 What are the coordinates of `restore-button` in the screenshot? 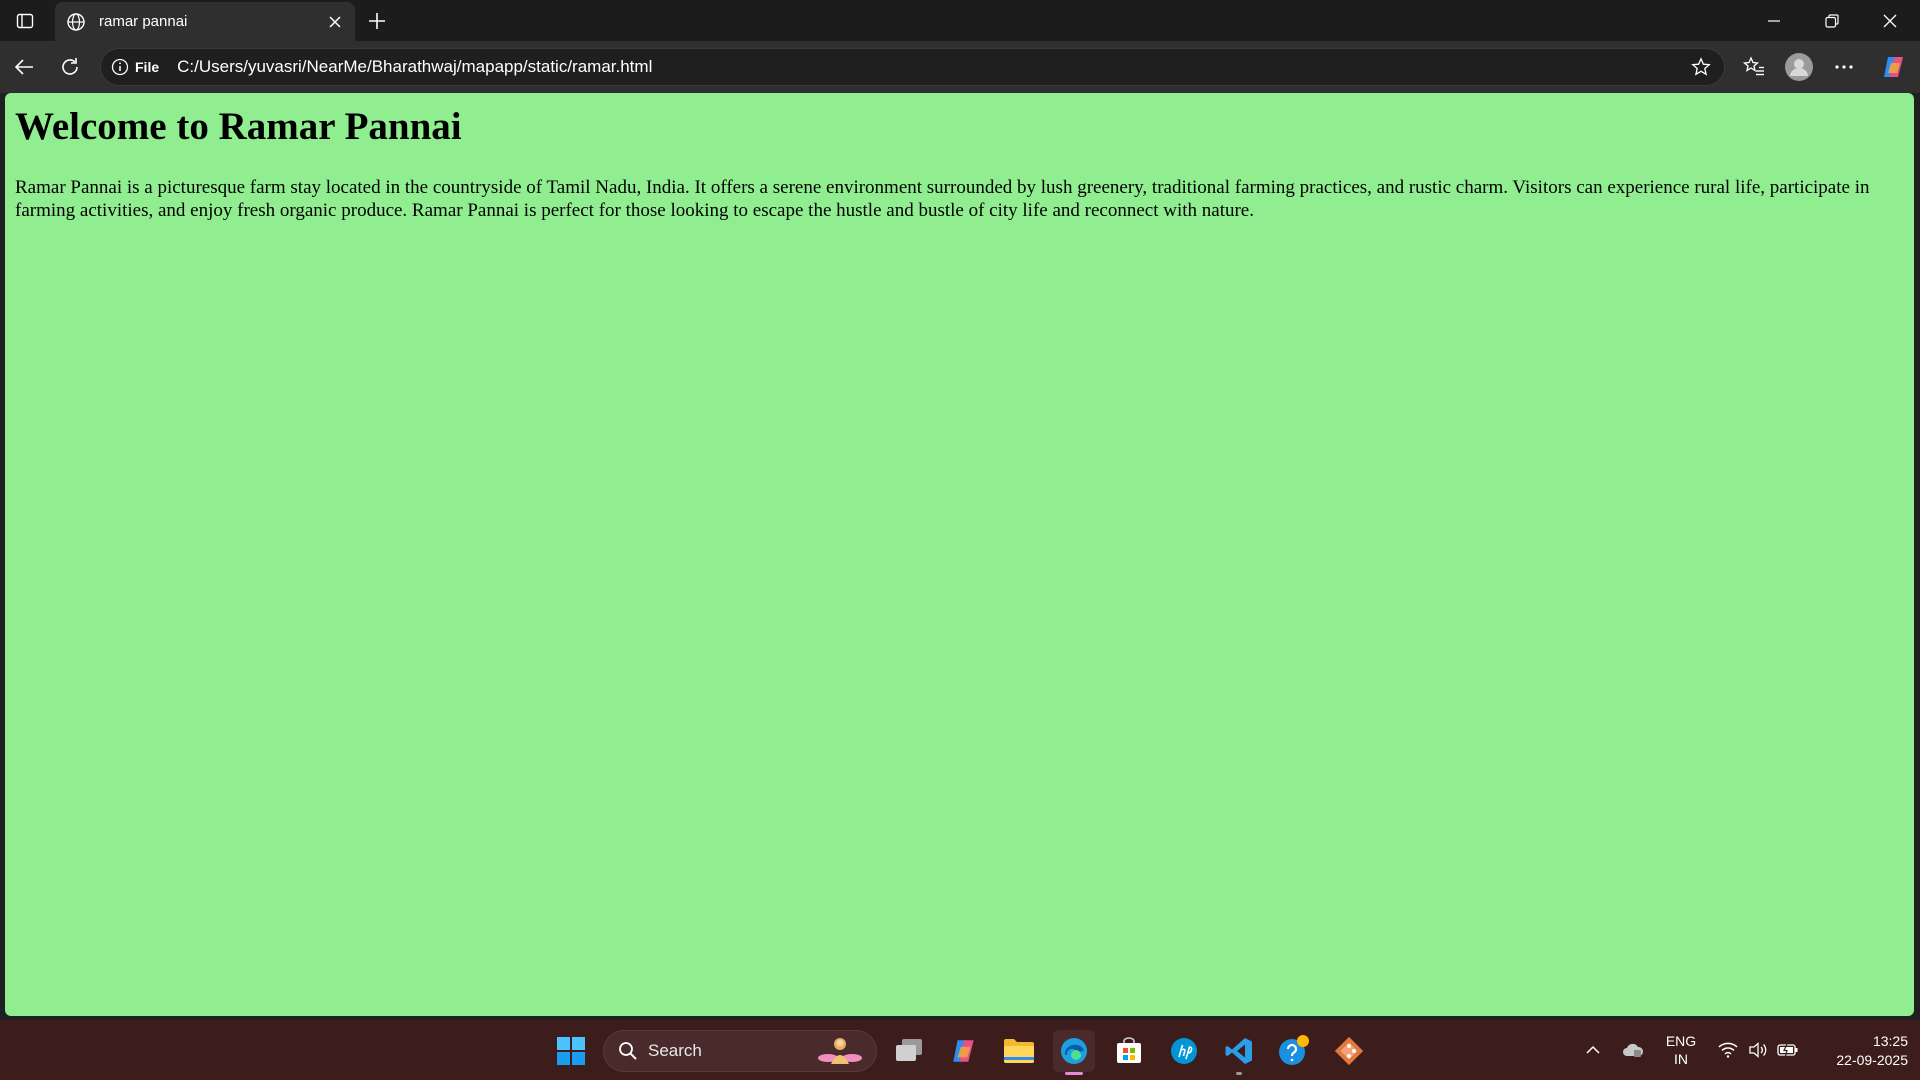 It's located at (1832, 20).